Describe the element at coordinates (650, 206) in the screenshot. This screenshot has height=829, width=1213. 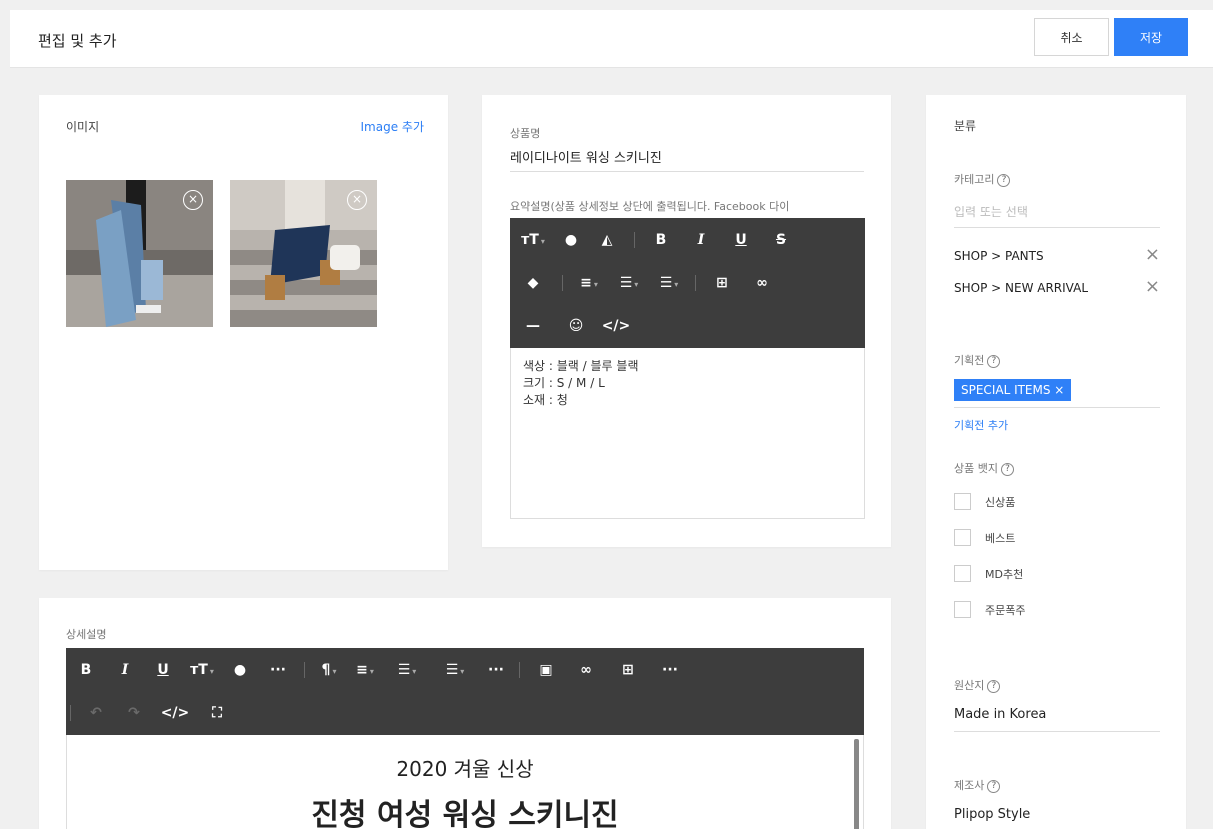
I see `summary-label: 요약설명(상품 상세정보 상단에 출력됩니다. Facebook 다이` at that location.